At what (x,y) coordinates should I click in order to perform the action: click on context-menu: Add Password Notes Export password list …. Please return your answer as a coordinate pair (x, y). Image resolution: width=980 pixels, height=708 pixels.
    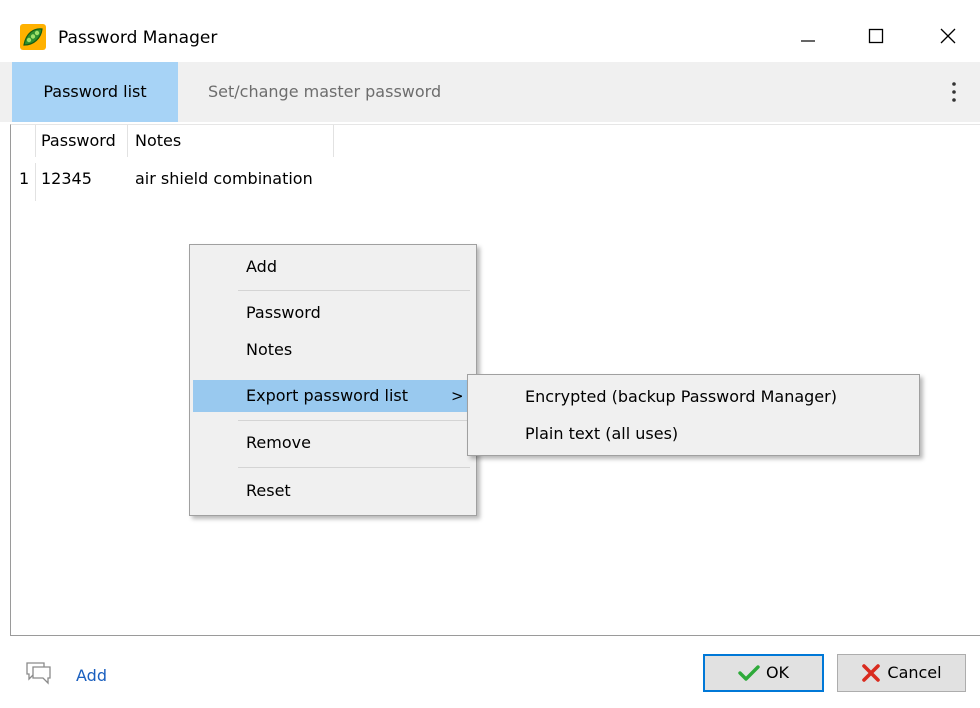
    Looking at the image, I should click on (333, 380).